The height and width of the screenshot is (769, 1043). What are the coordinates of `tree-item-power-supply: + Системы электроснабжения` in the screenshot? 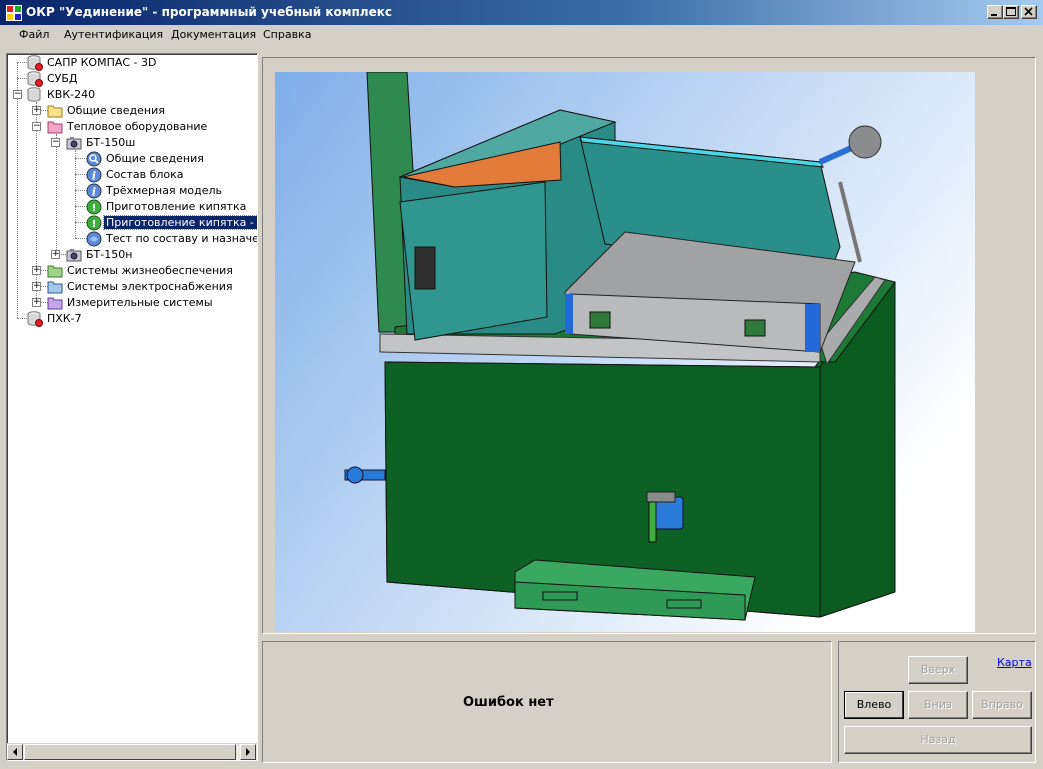 It's located at (132, 287).